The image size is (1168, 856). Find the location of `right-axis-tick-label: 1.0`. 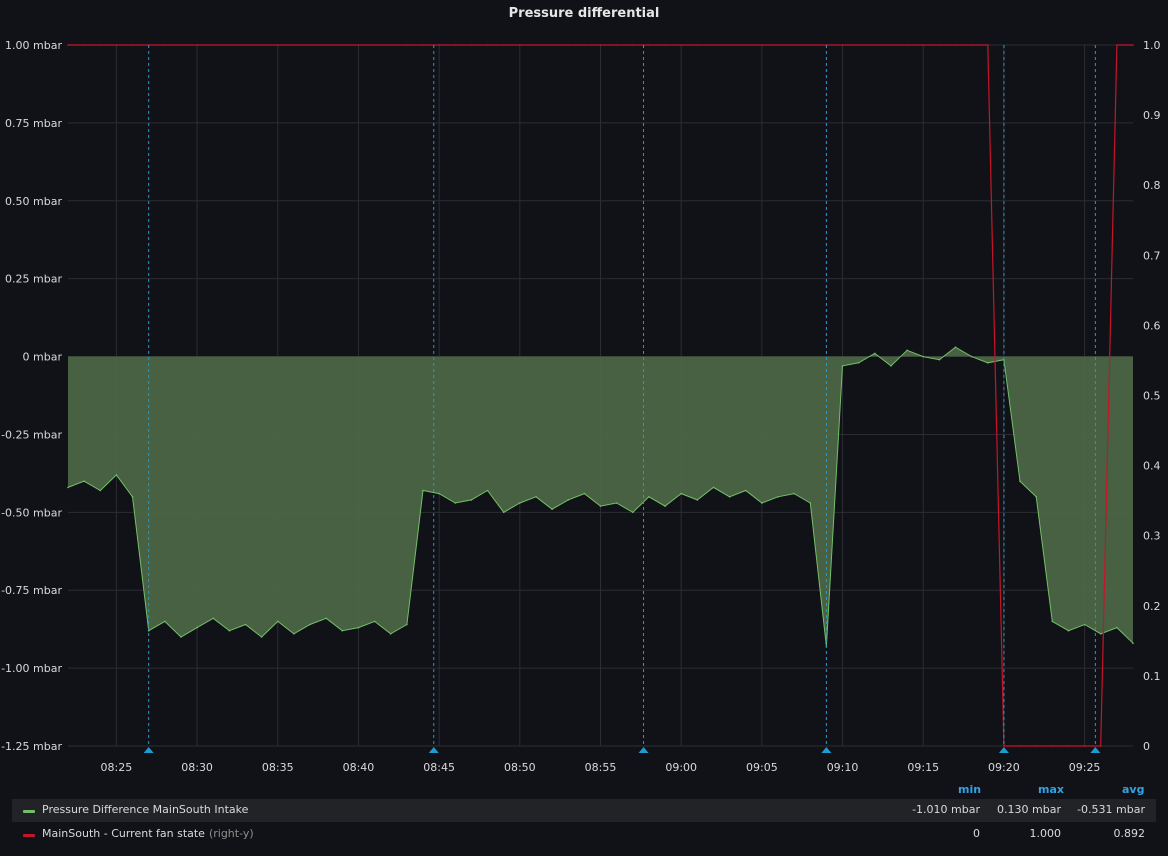

right-axis-tick-label: 1.0 is located at coordinates (1152, 45).